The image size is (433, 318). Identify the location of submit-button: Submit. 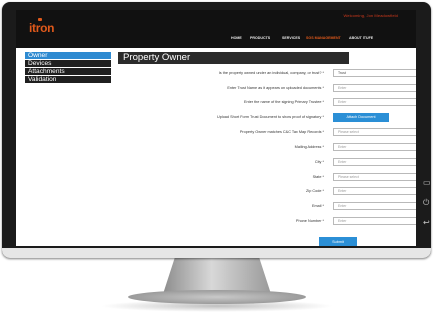
(338, 241).